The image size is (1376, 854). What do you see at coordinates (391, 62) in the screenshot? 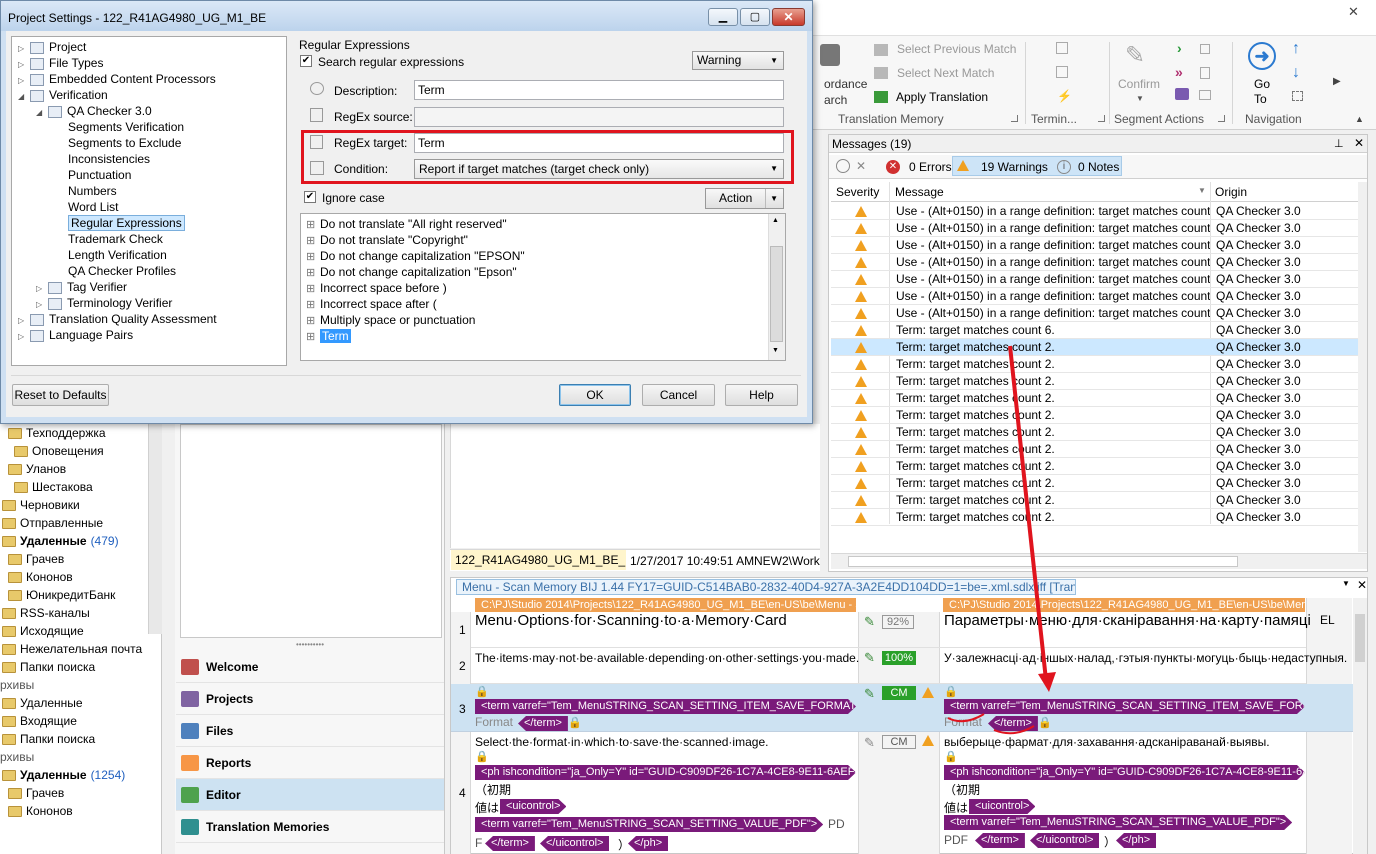
I see `search-regex-label: Search regular expressions` at bounding box center [391, 62].